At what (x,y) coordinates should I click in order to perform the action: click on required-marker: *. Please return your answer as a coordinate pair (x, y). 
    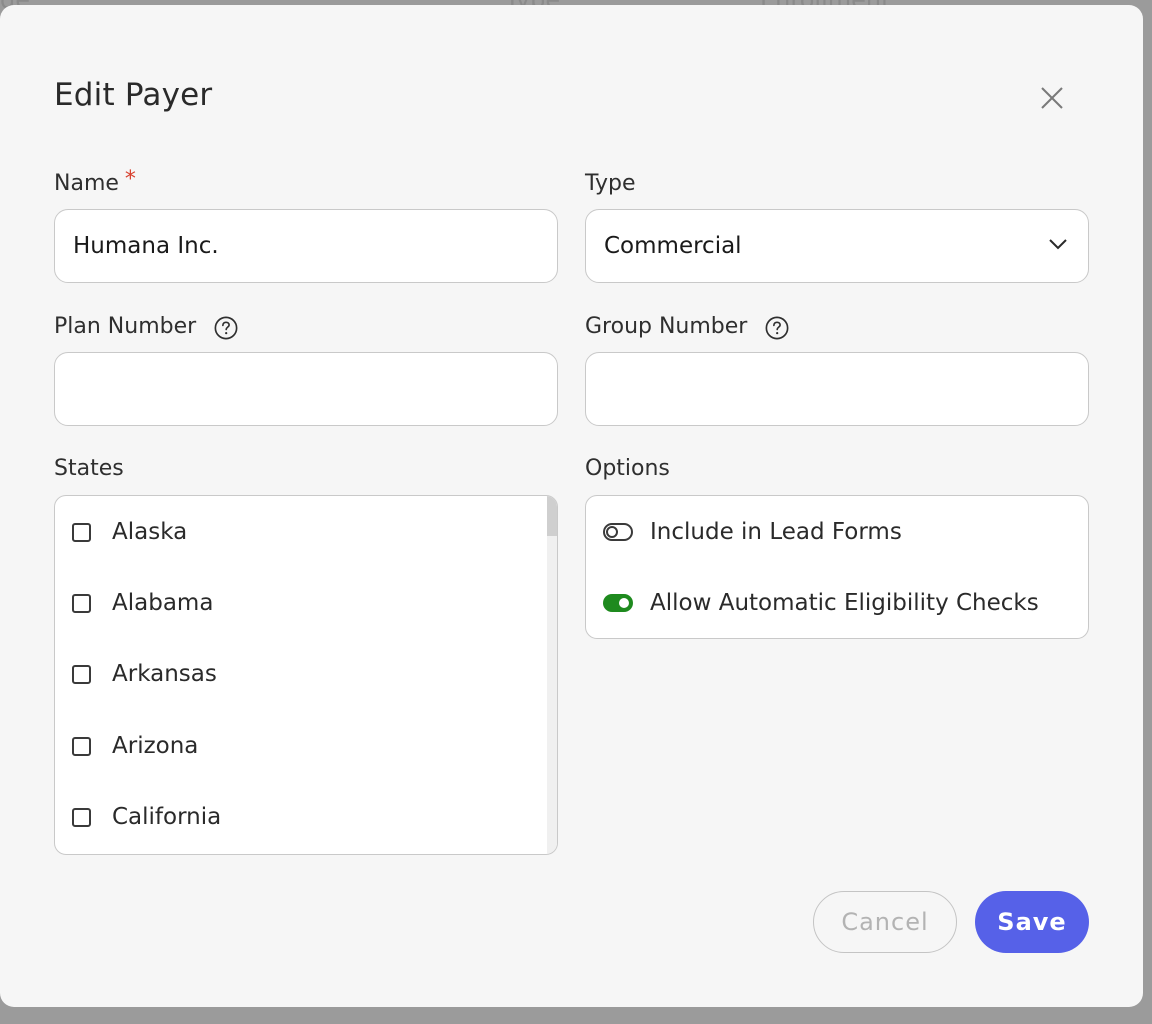
    Looking at the image, I should click on (130, 179).